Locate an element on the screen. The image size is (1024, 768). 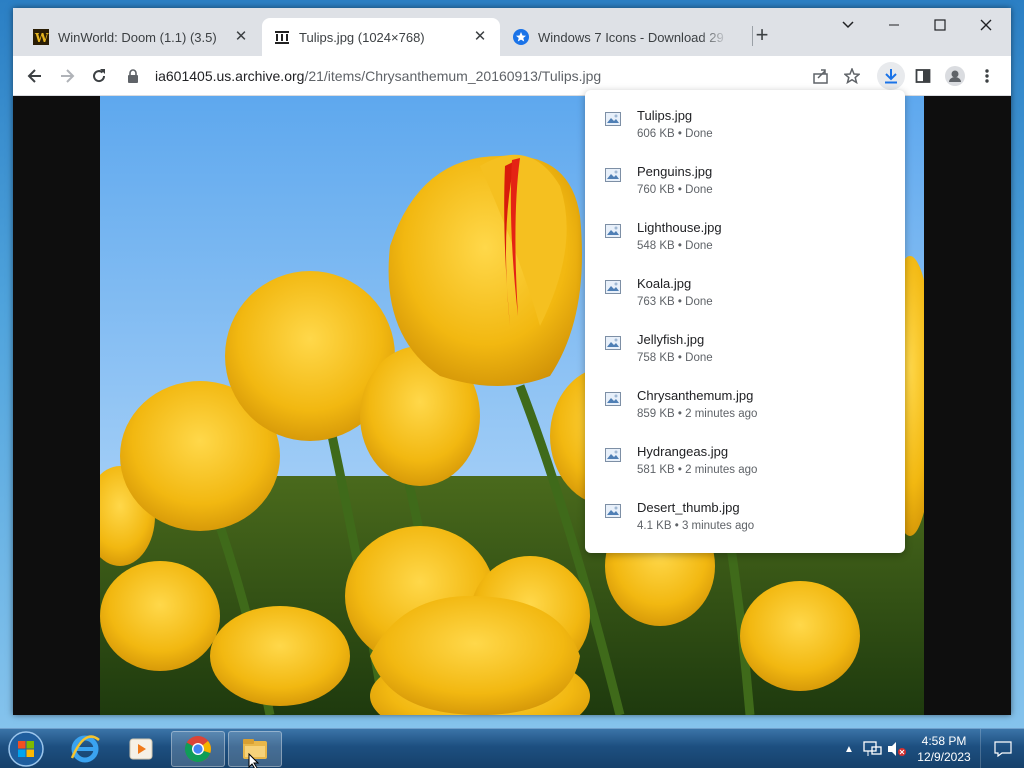
profile-button is located at coordinates (955, 76).